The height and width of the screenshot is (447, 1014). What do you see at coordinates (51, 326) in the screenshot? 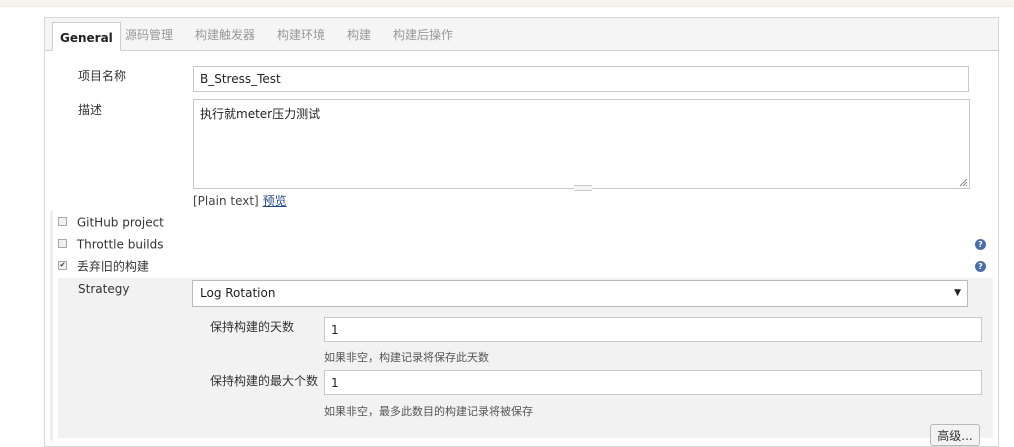
I see `section-guide` at bounding box center [51, 326].